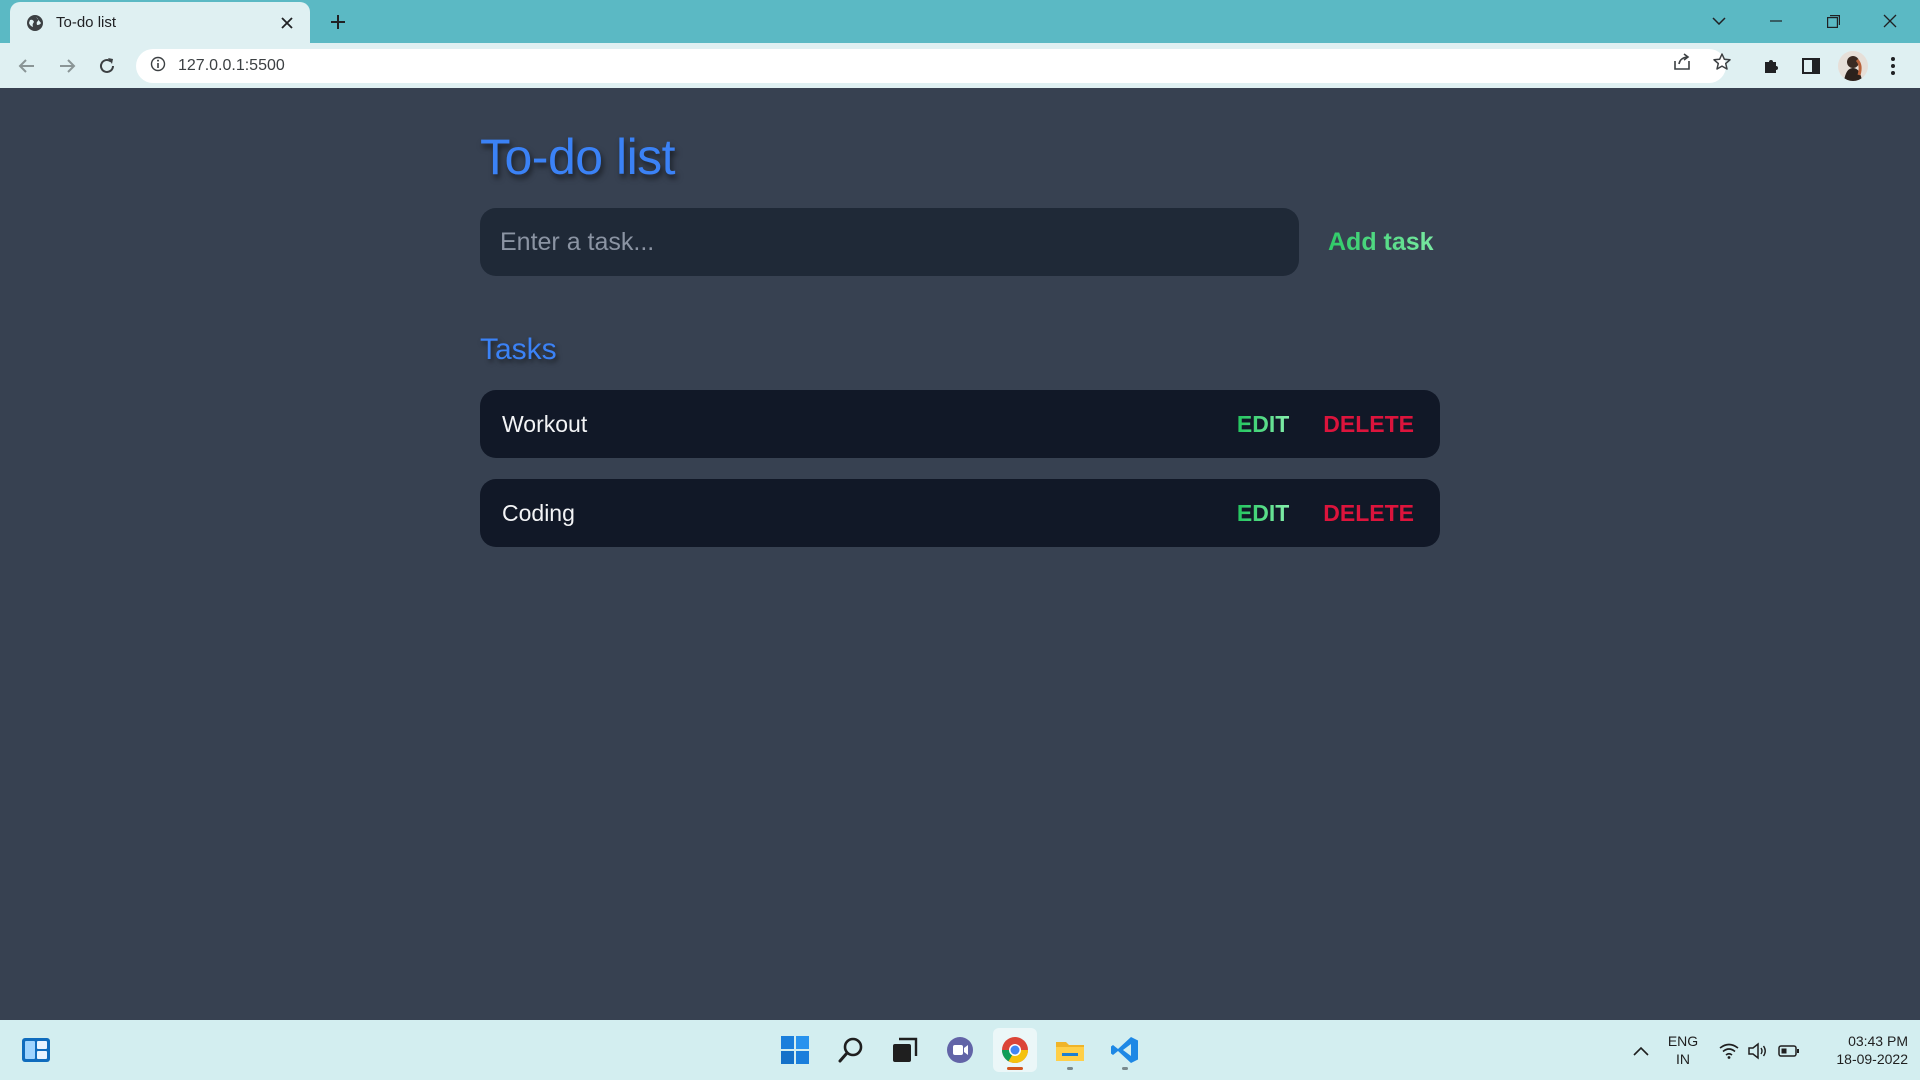 This screenshot has width=1920, height=1080. What do you see at coordinates (931, 66) in the screenshot?
I see `address-bar: 127.0.0.1:5500` at bounding box center [931, 66].